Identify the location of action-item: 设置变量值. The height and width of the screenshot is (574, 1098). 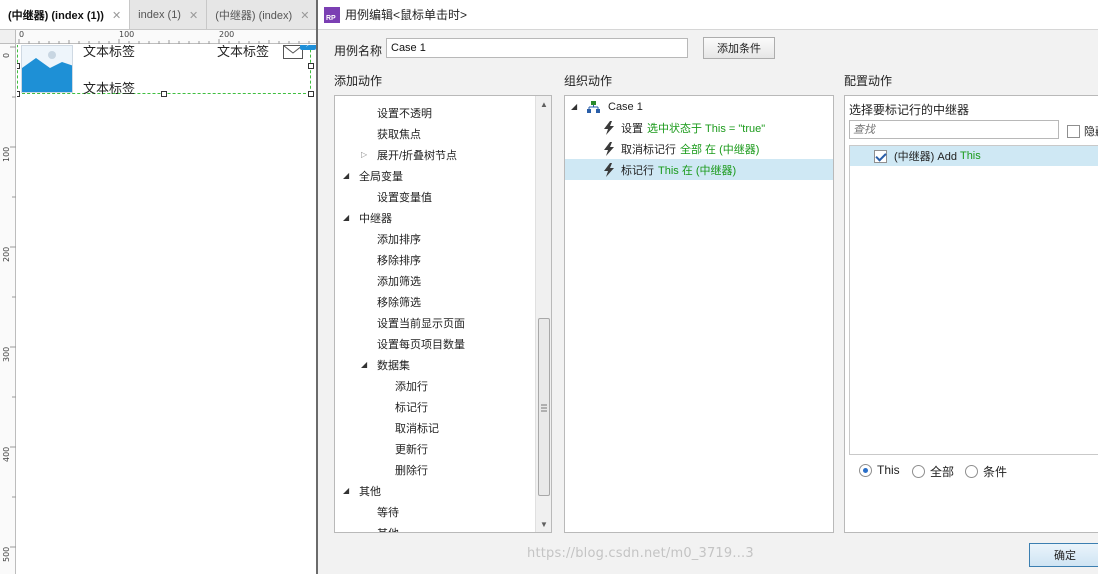
(404, 196).